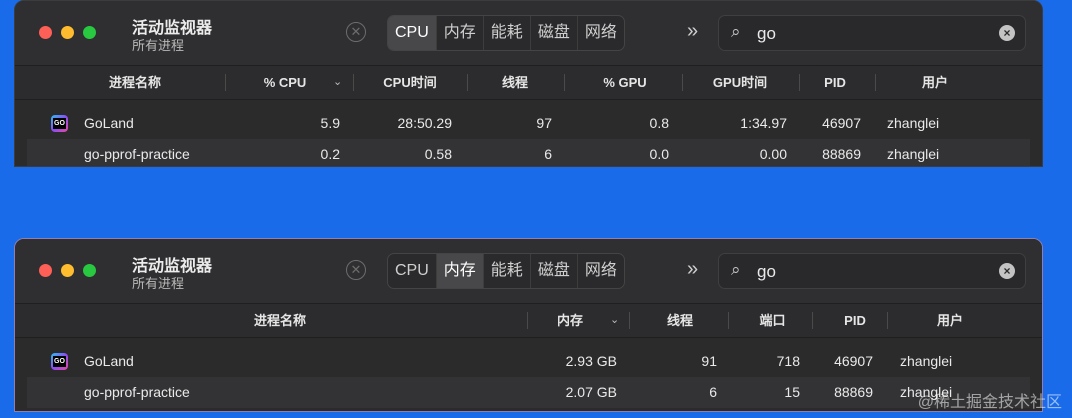 Image resolution: width=1072 pixels, height=418 pixels. Describe the element at coordinates (528, 321) in the screenshot. I see `table-header: 进程名称 内存 ⌄ 线程 端口 PID 用户` at that location.